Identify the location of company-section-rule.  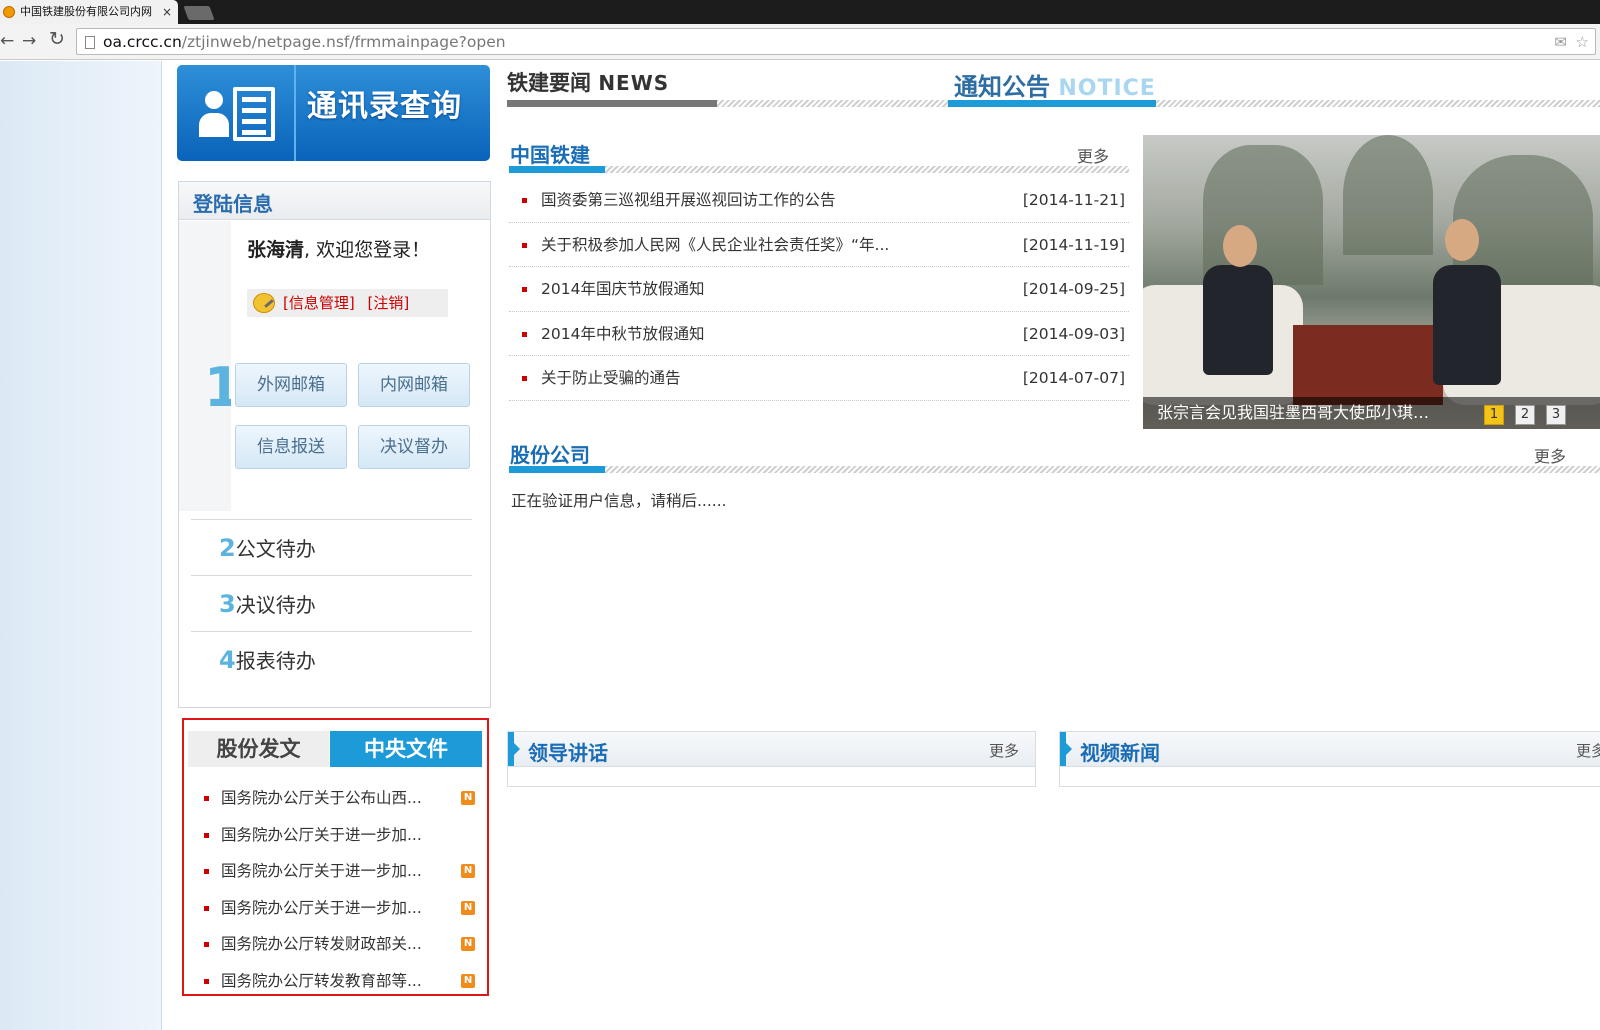
(1054, 469).